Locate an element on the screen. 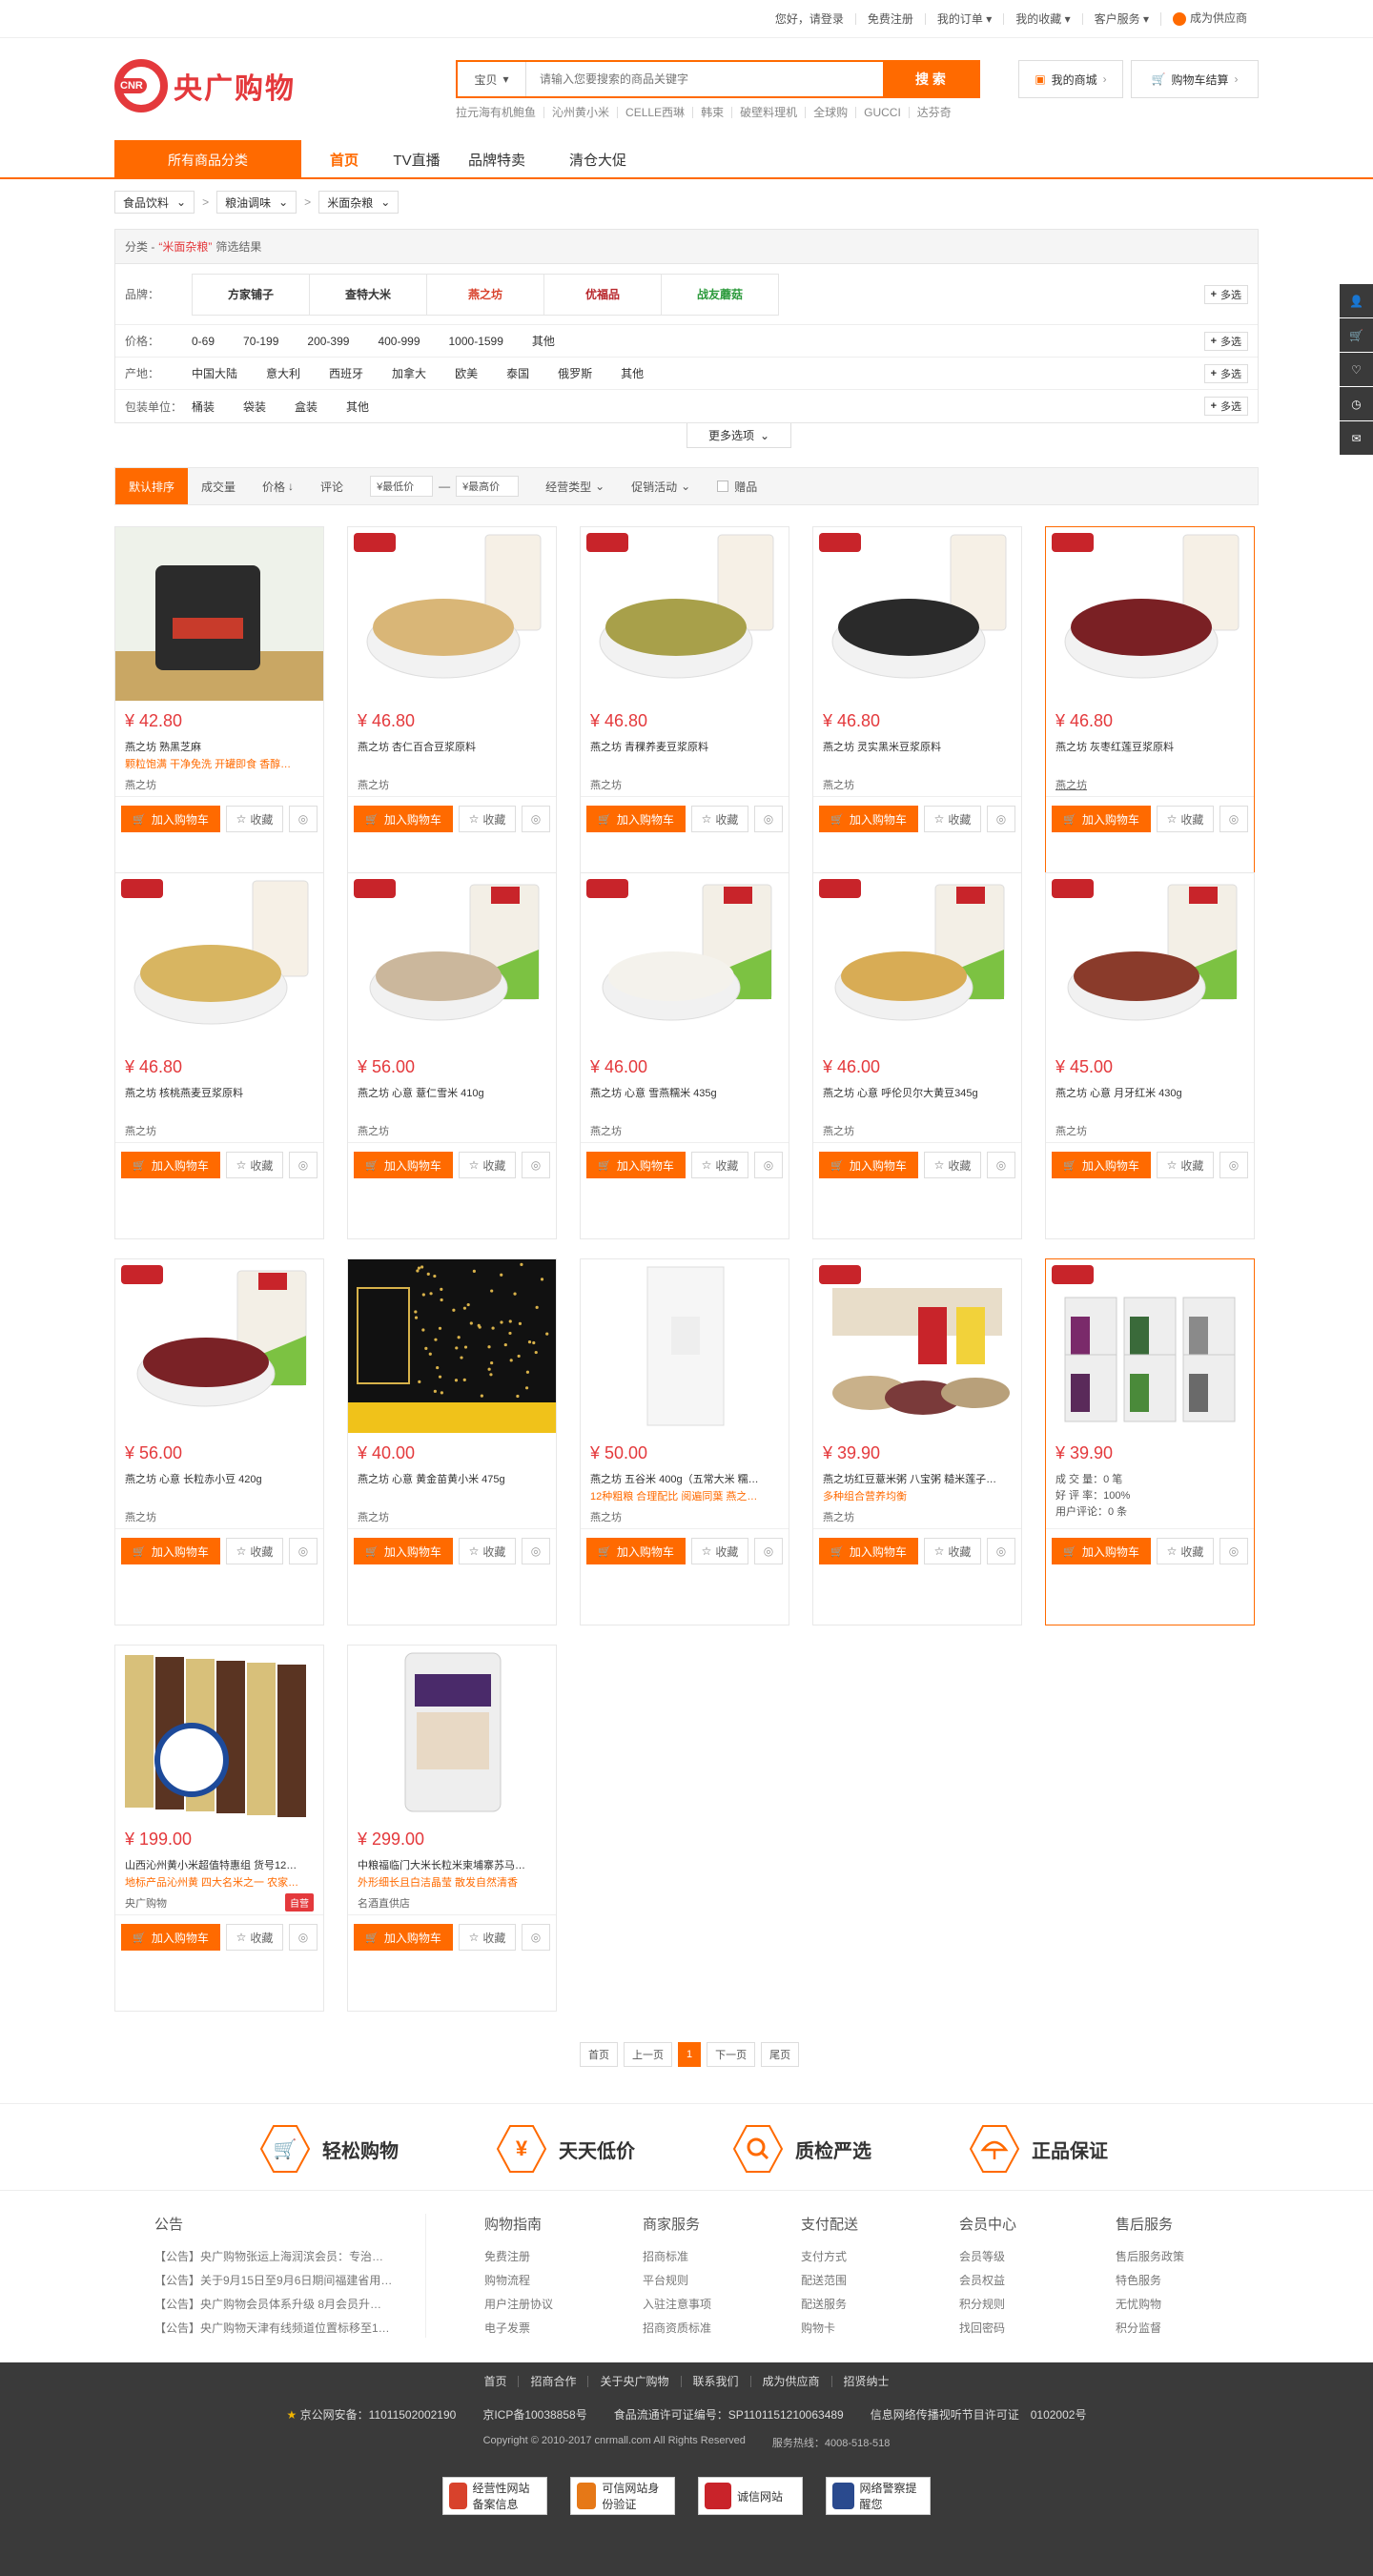 Image resolution: width=1373 pixels, height=2576 pixels. checkbox-icon is located at coordinates (723, 486).